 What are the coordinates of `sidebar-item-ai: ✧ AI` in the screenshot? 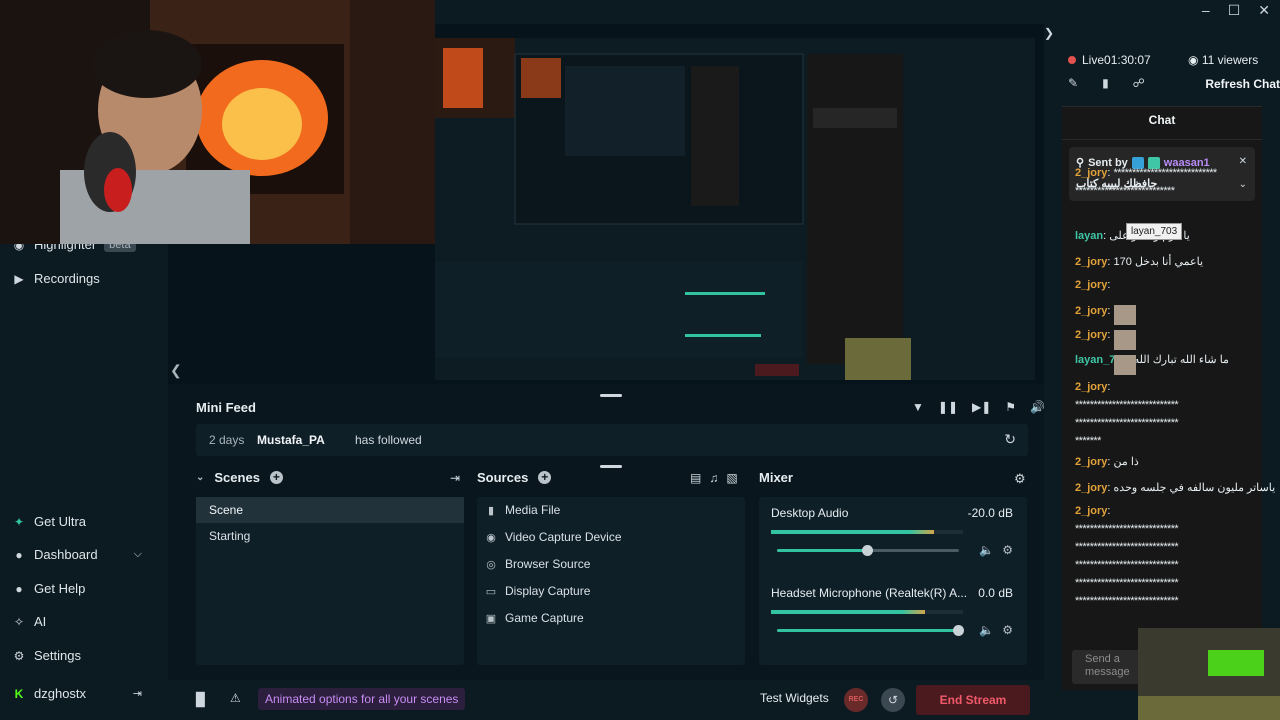 It's located at (29, 621).